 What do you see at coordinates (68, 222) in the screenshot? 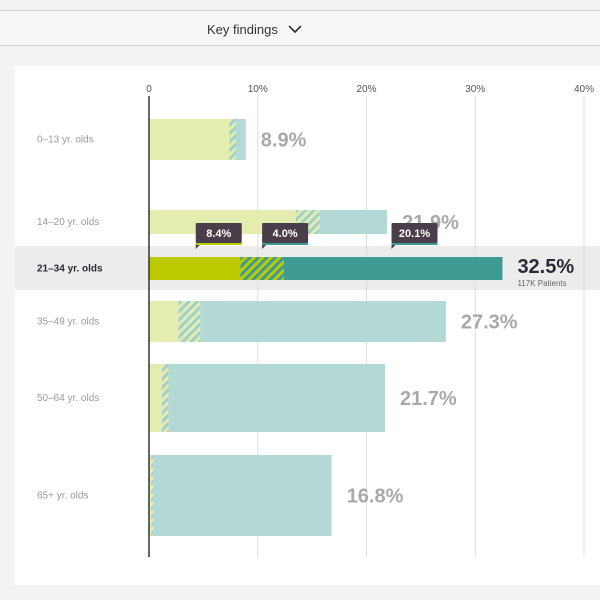
I see `category-label: 14–20 yr. olds` at bounding box center [68, 222].